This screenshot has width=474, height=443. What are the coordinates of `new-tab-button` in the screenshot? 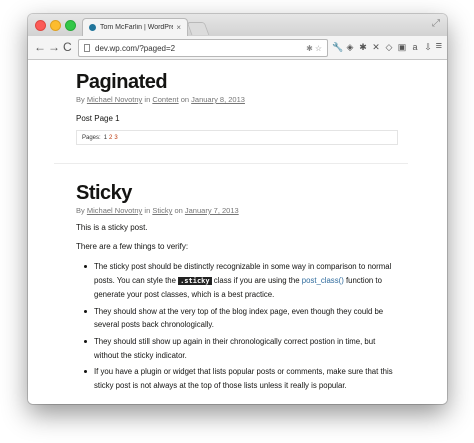 It's located at (198, 28).